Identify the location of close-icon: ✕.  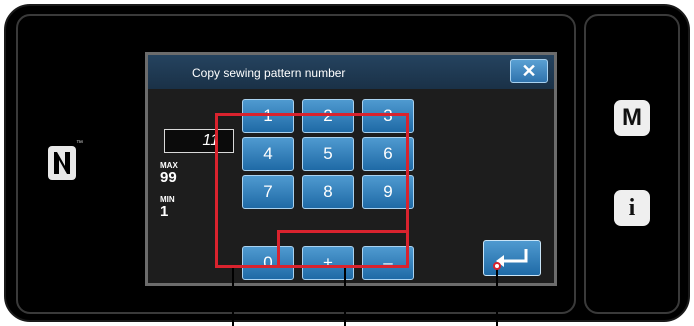
(529, 71).